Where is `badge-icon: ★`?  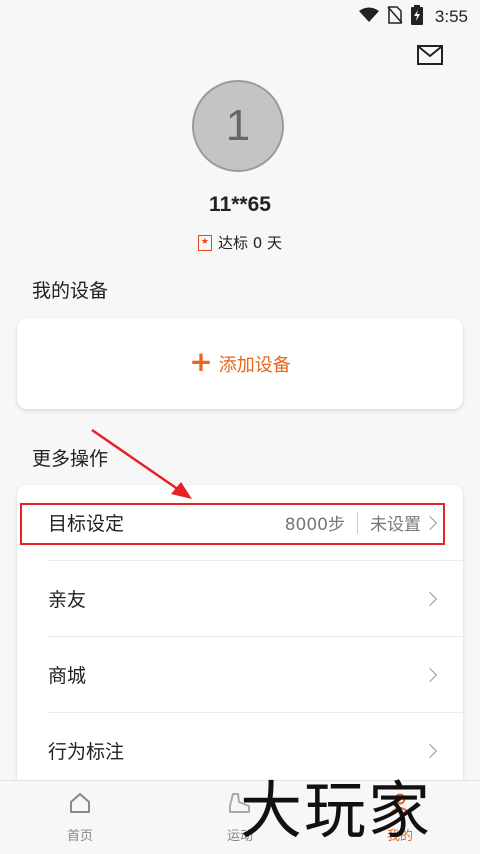
badge-icon: ★ is located at coordinates (204, 242).